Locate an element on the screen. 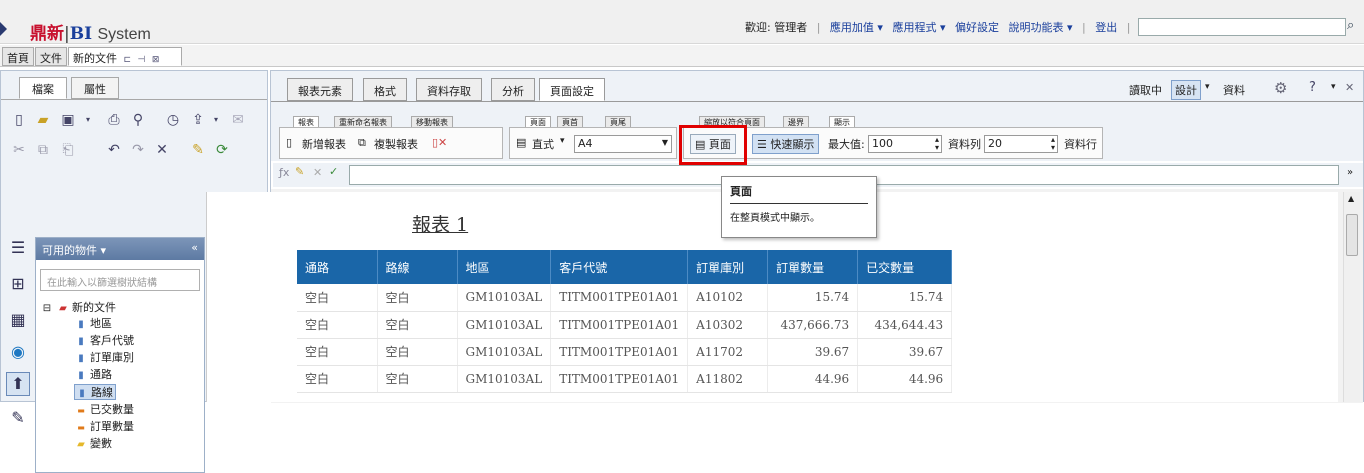  web-service-icon: ◉ is located at coordinates (18, 352).